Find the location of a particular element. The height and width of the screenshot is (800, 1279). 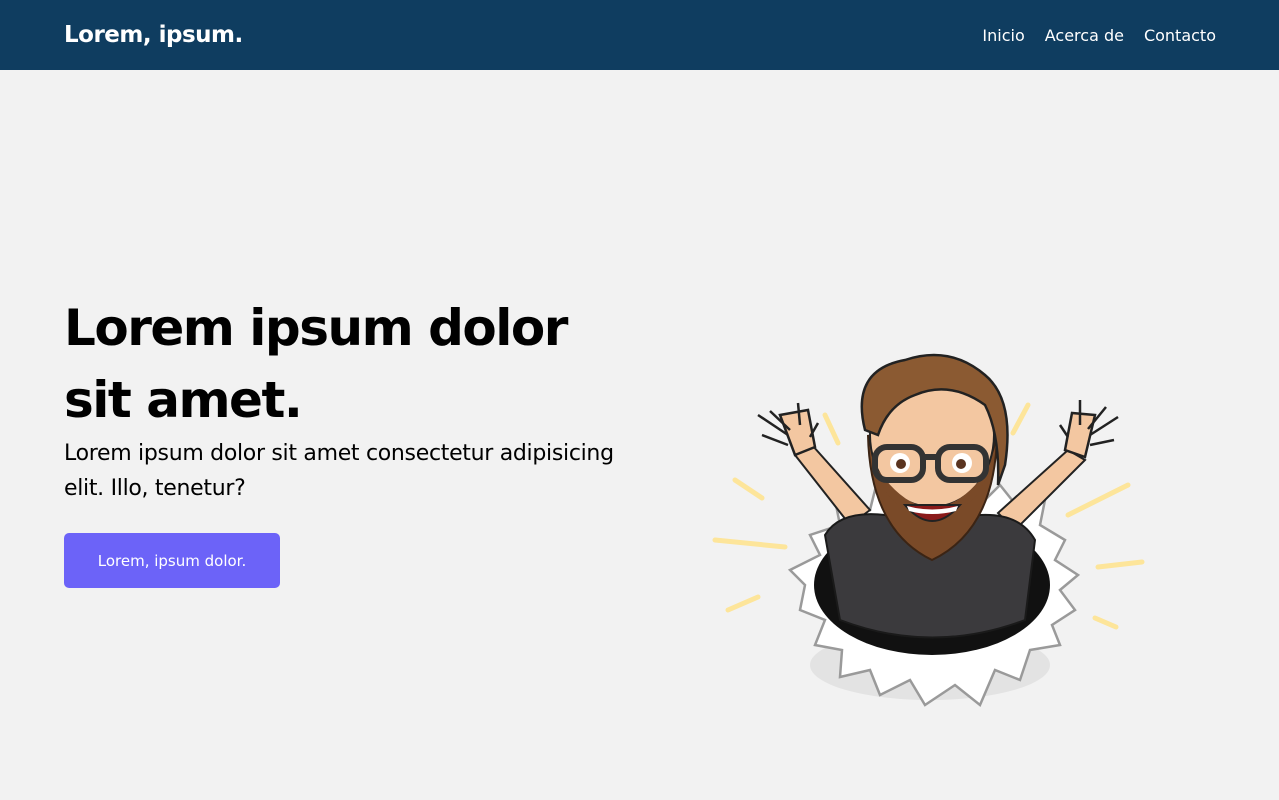

brand-logo: Lorem, ipsum. is located at coordinates (153, 35).